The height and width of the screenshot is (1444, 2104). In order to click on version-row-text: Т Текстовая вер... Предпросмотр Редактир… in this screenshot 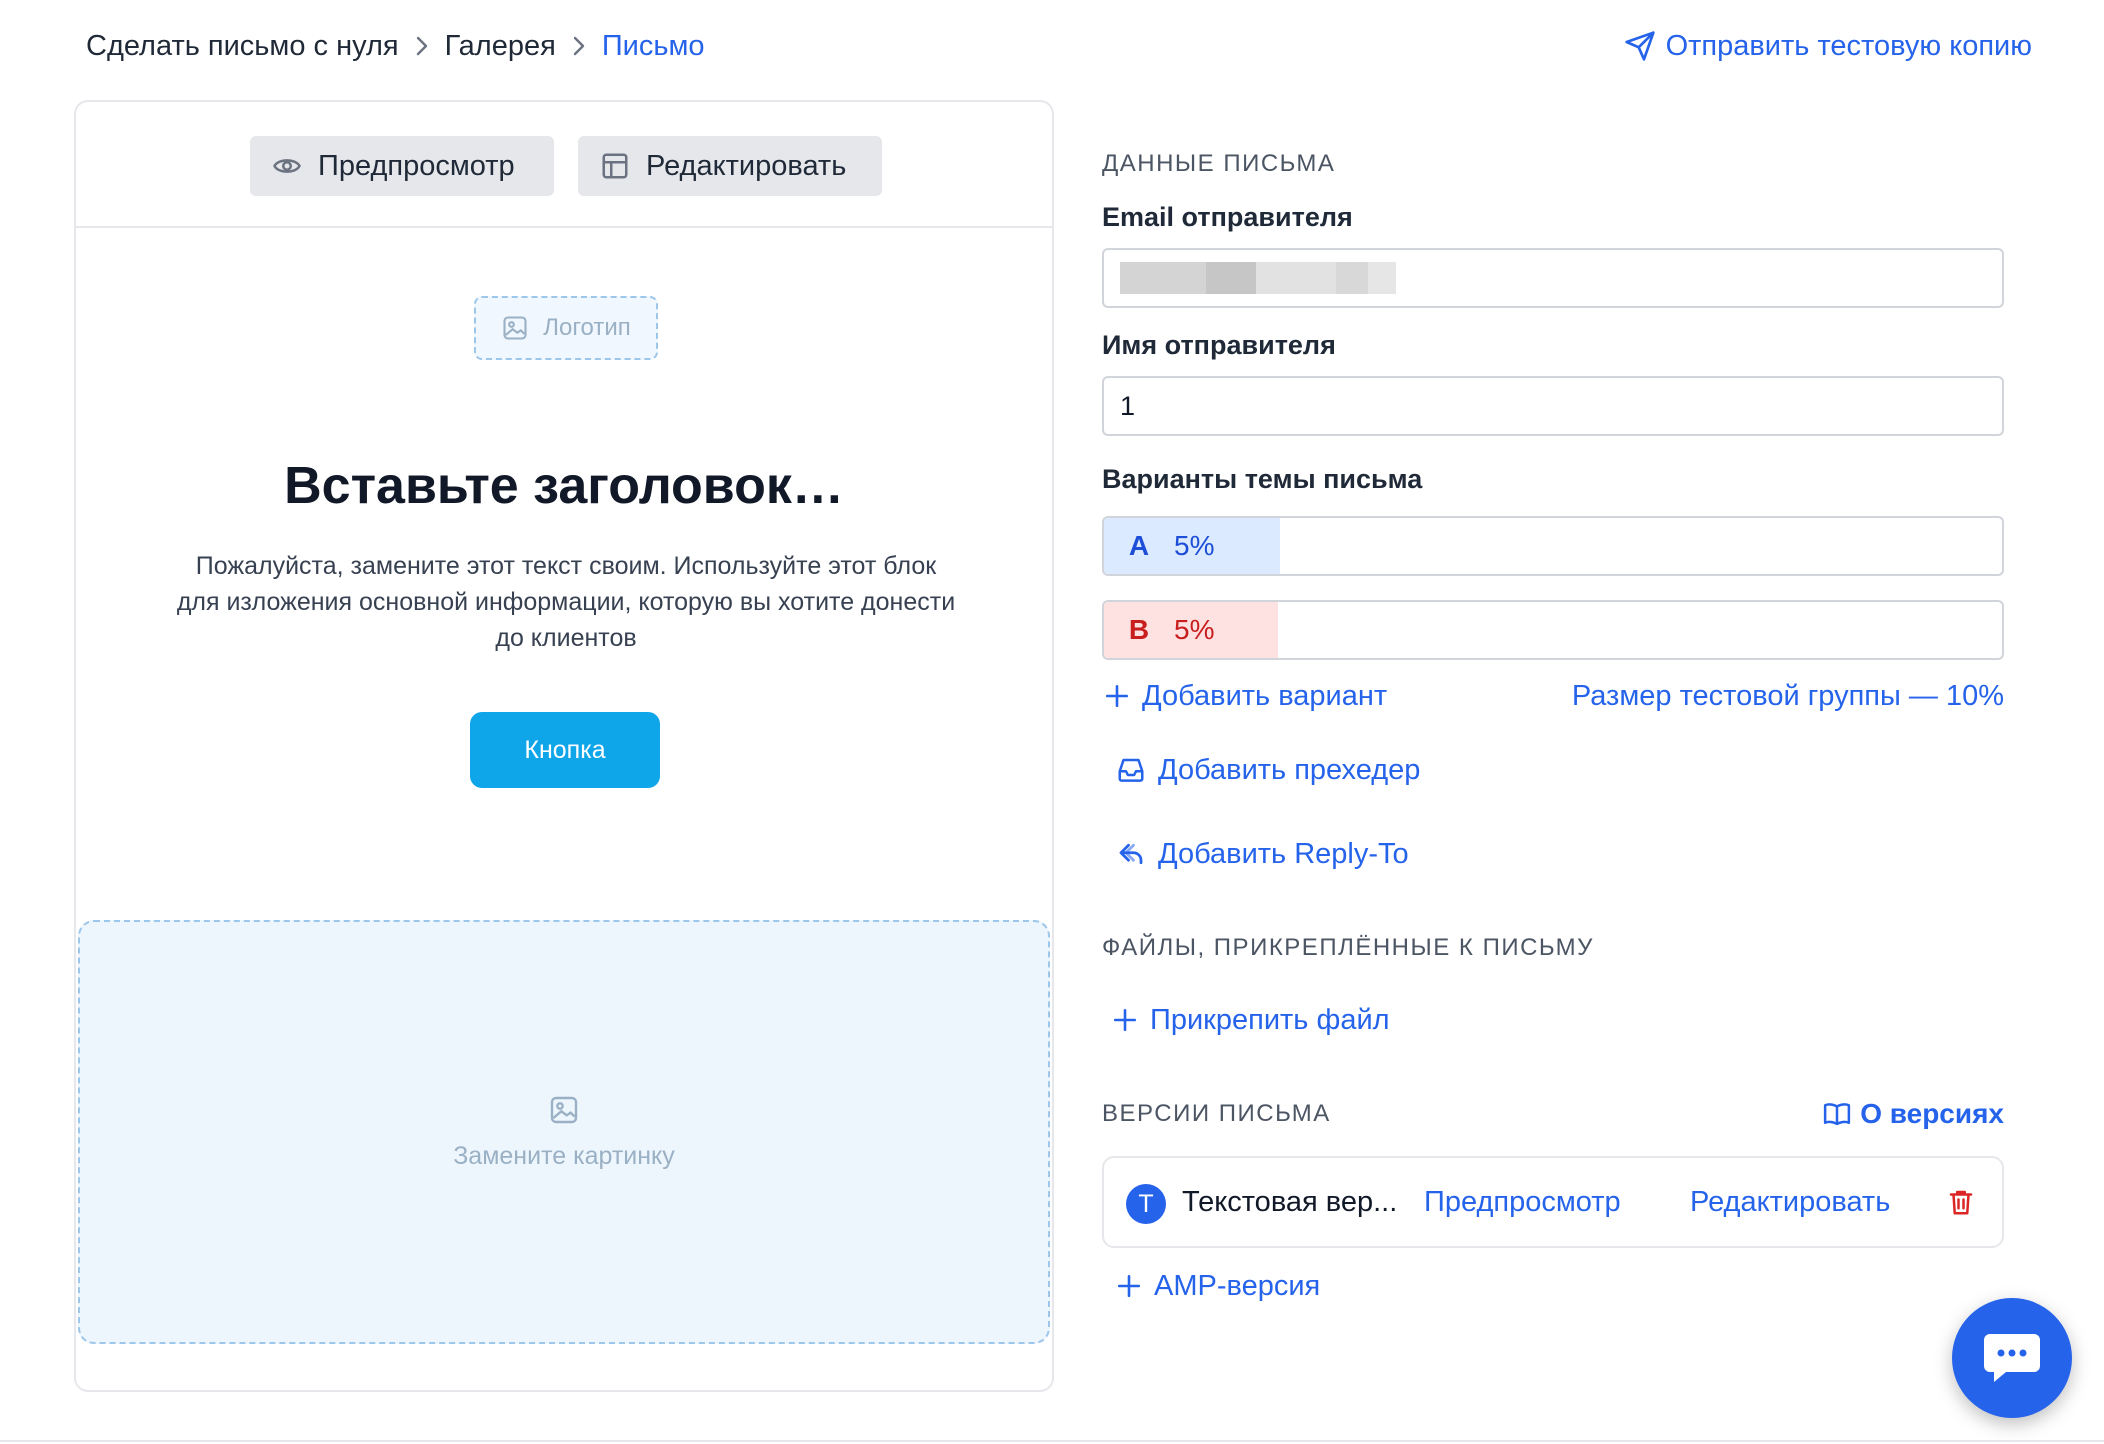, I will do `click(1553, 1202)`.